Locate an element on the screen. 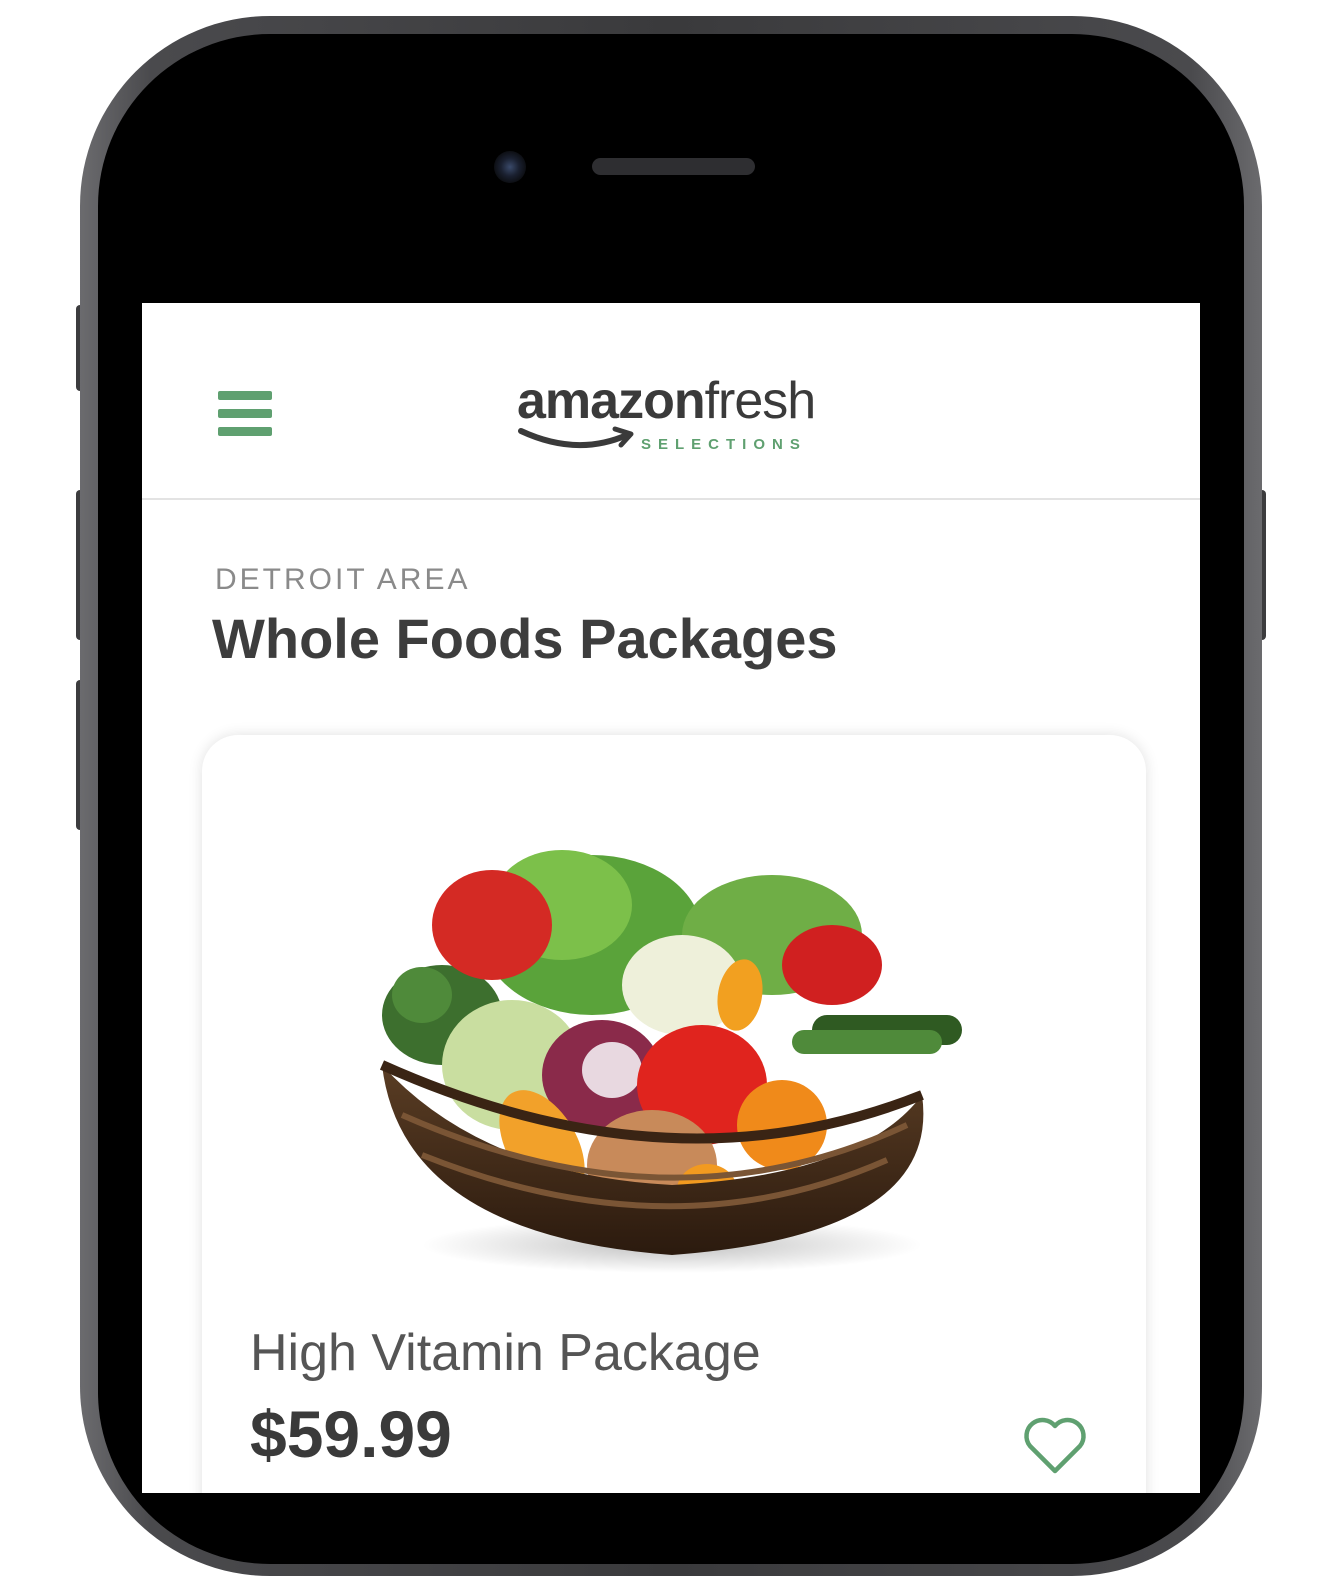 This screenshot has width=1333, height=1576. page-title: Whole Foods Packages is located at coordinates (525, 638).